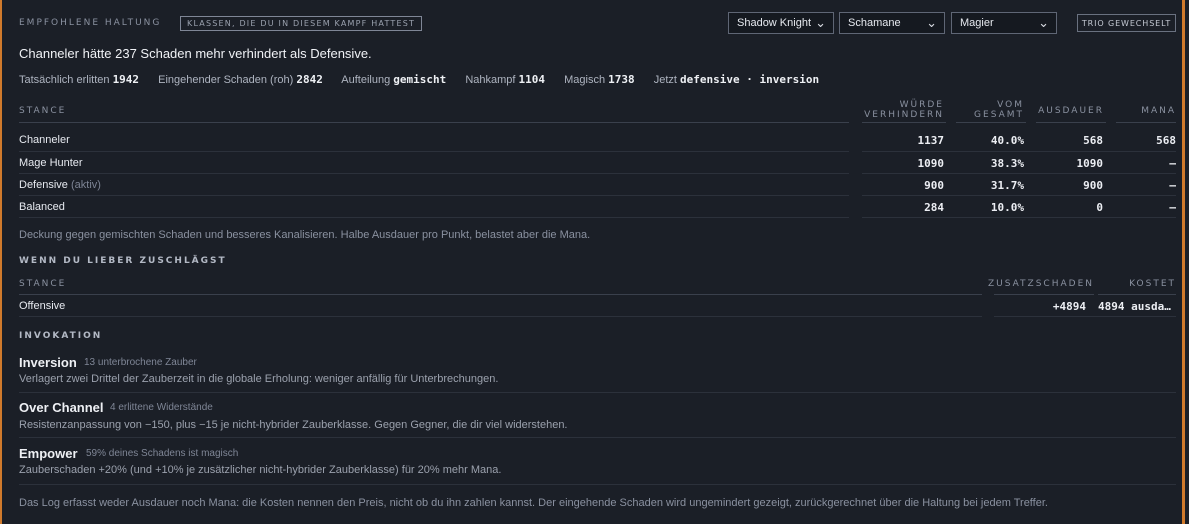 The width and height of the screenshot is (1189, 524). I want to click on extra-damage-header: ZUSATZSCHADEN, so click(1040, 284).